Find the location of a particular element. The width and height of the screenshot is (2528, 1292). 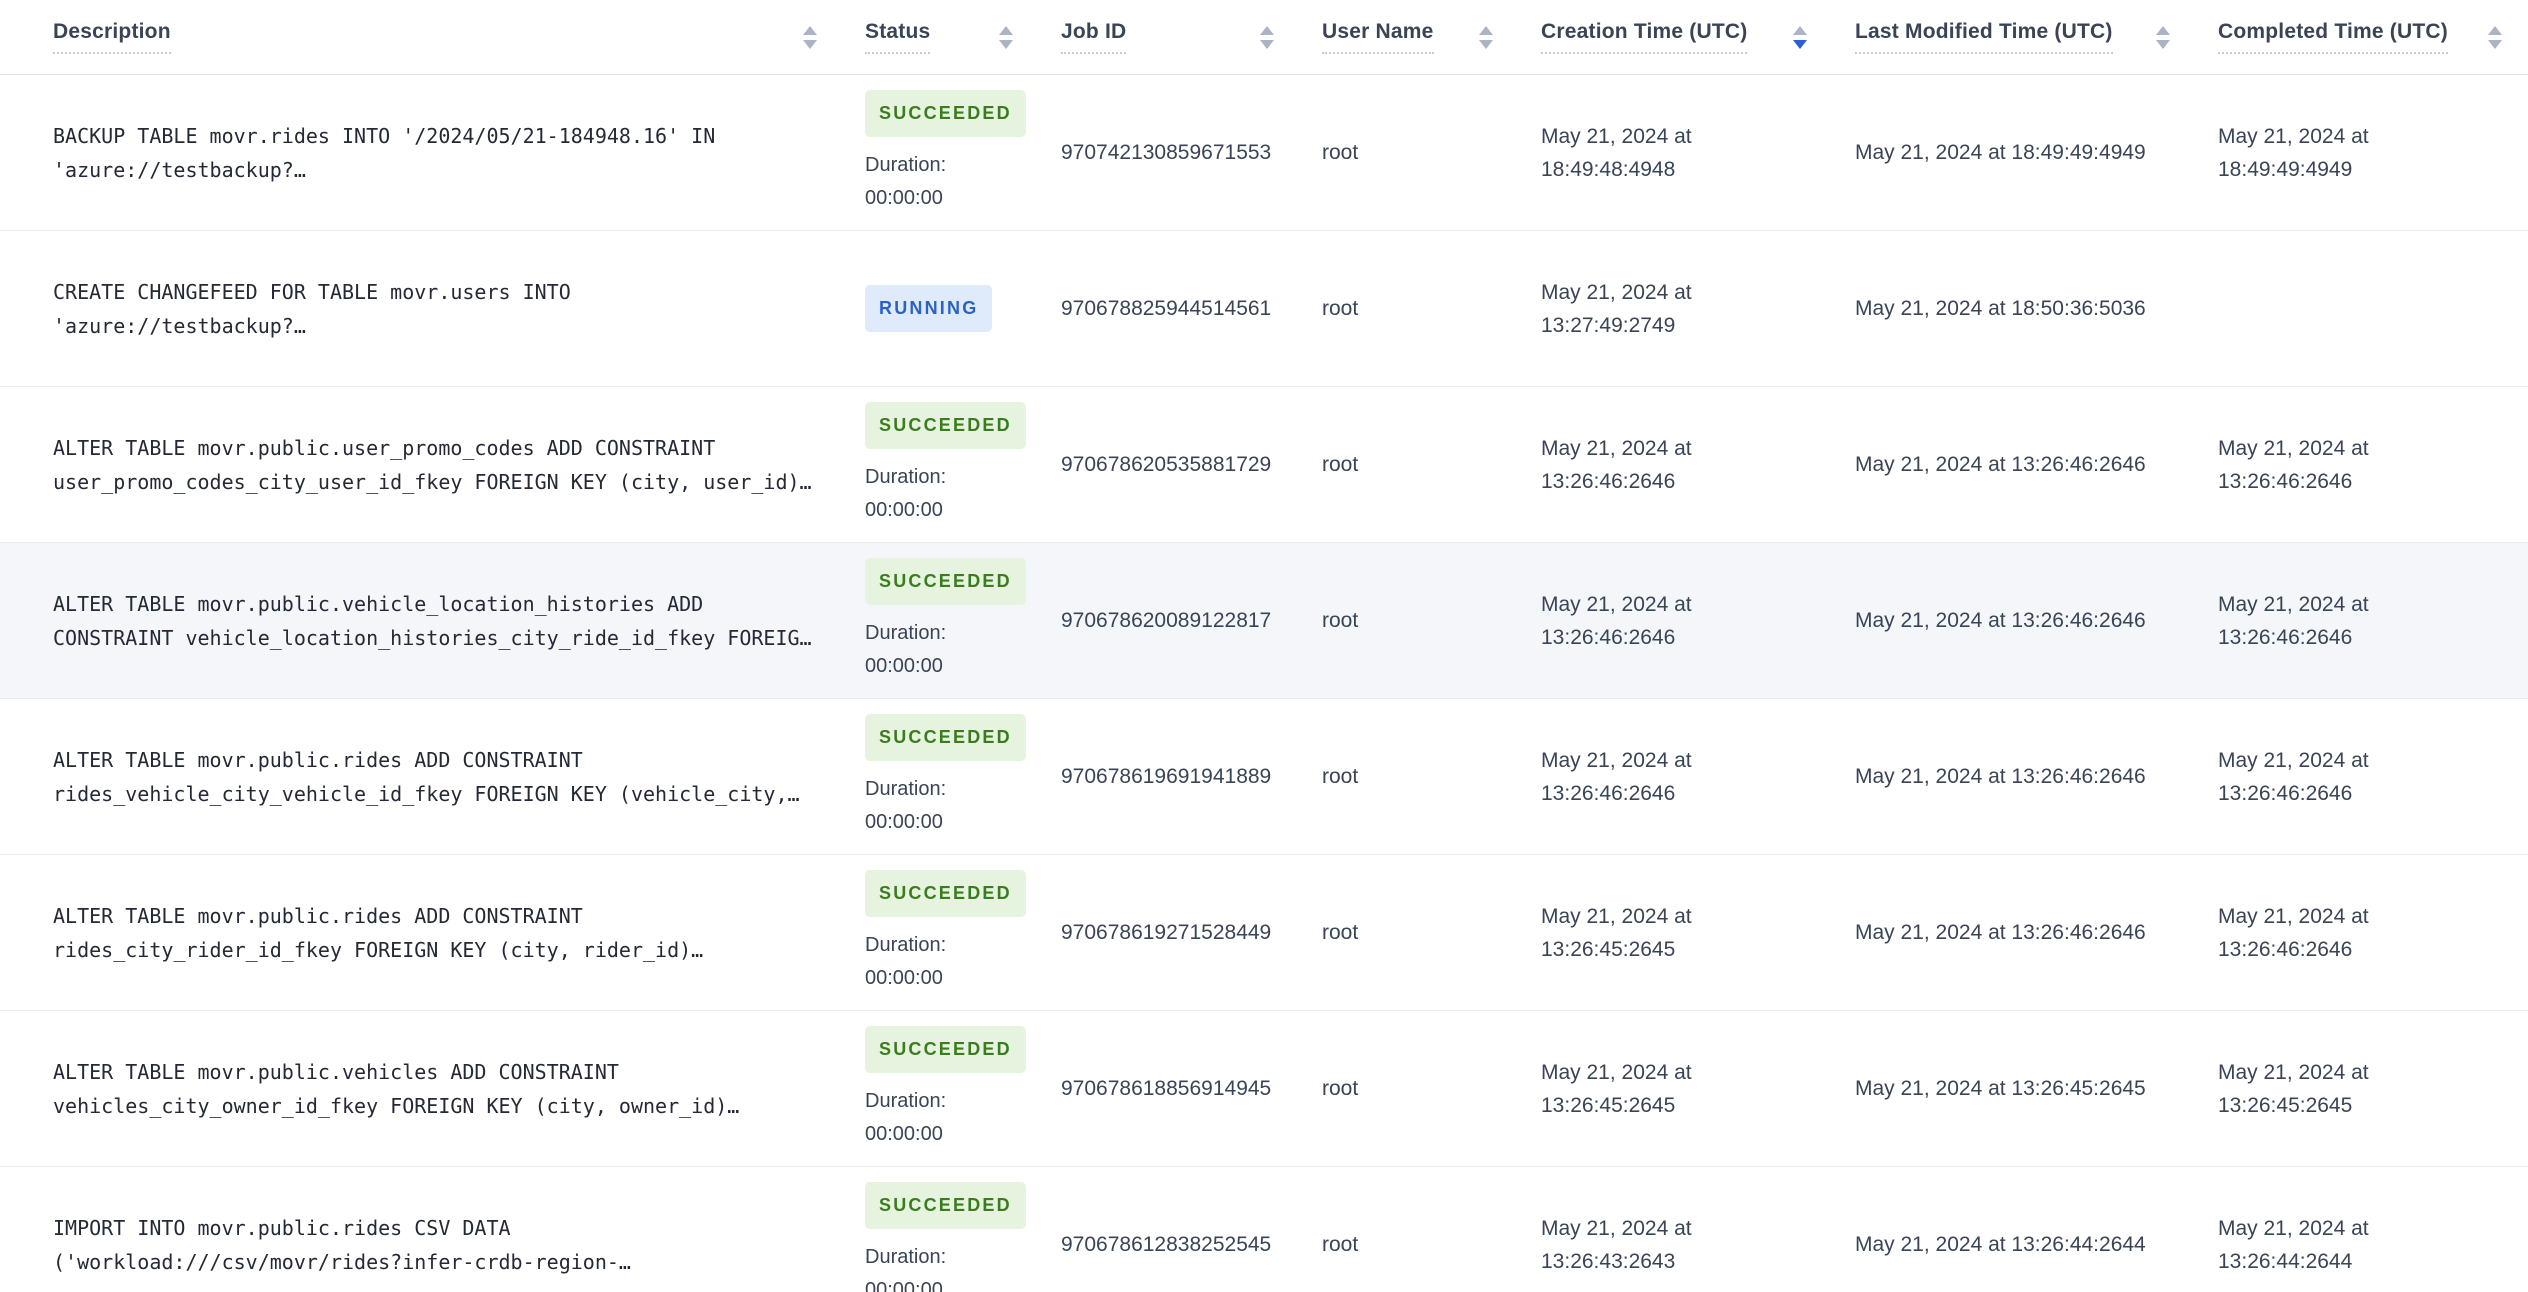

column-header-label: Completed Time (UTC) is located at coordinates (2333, 37).